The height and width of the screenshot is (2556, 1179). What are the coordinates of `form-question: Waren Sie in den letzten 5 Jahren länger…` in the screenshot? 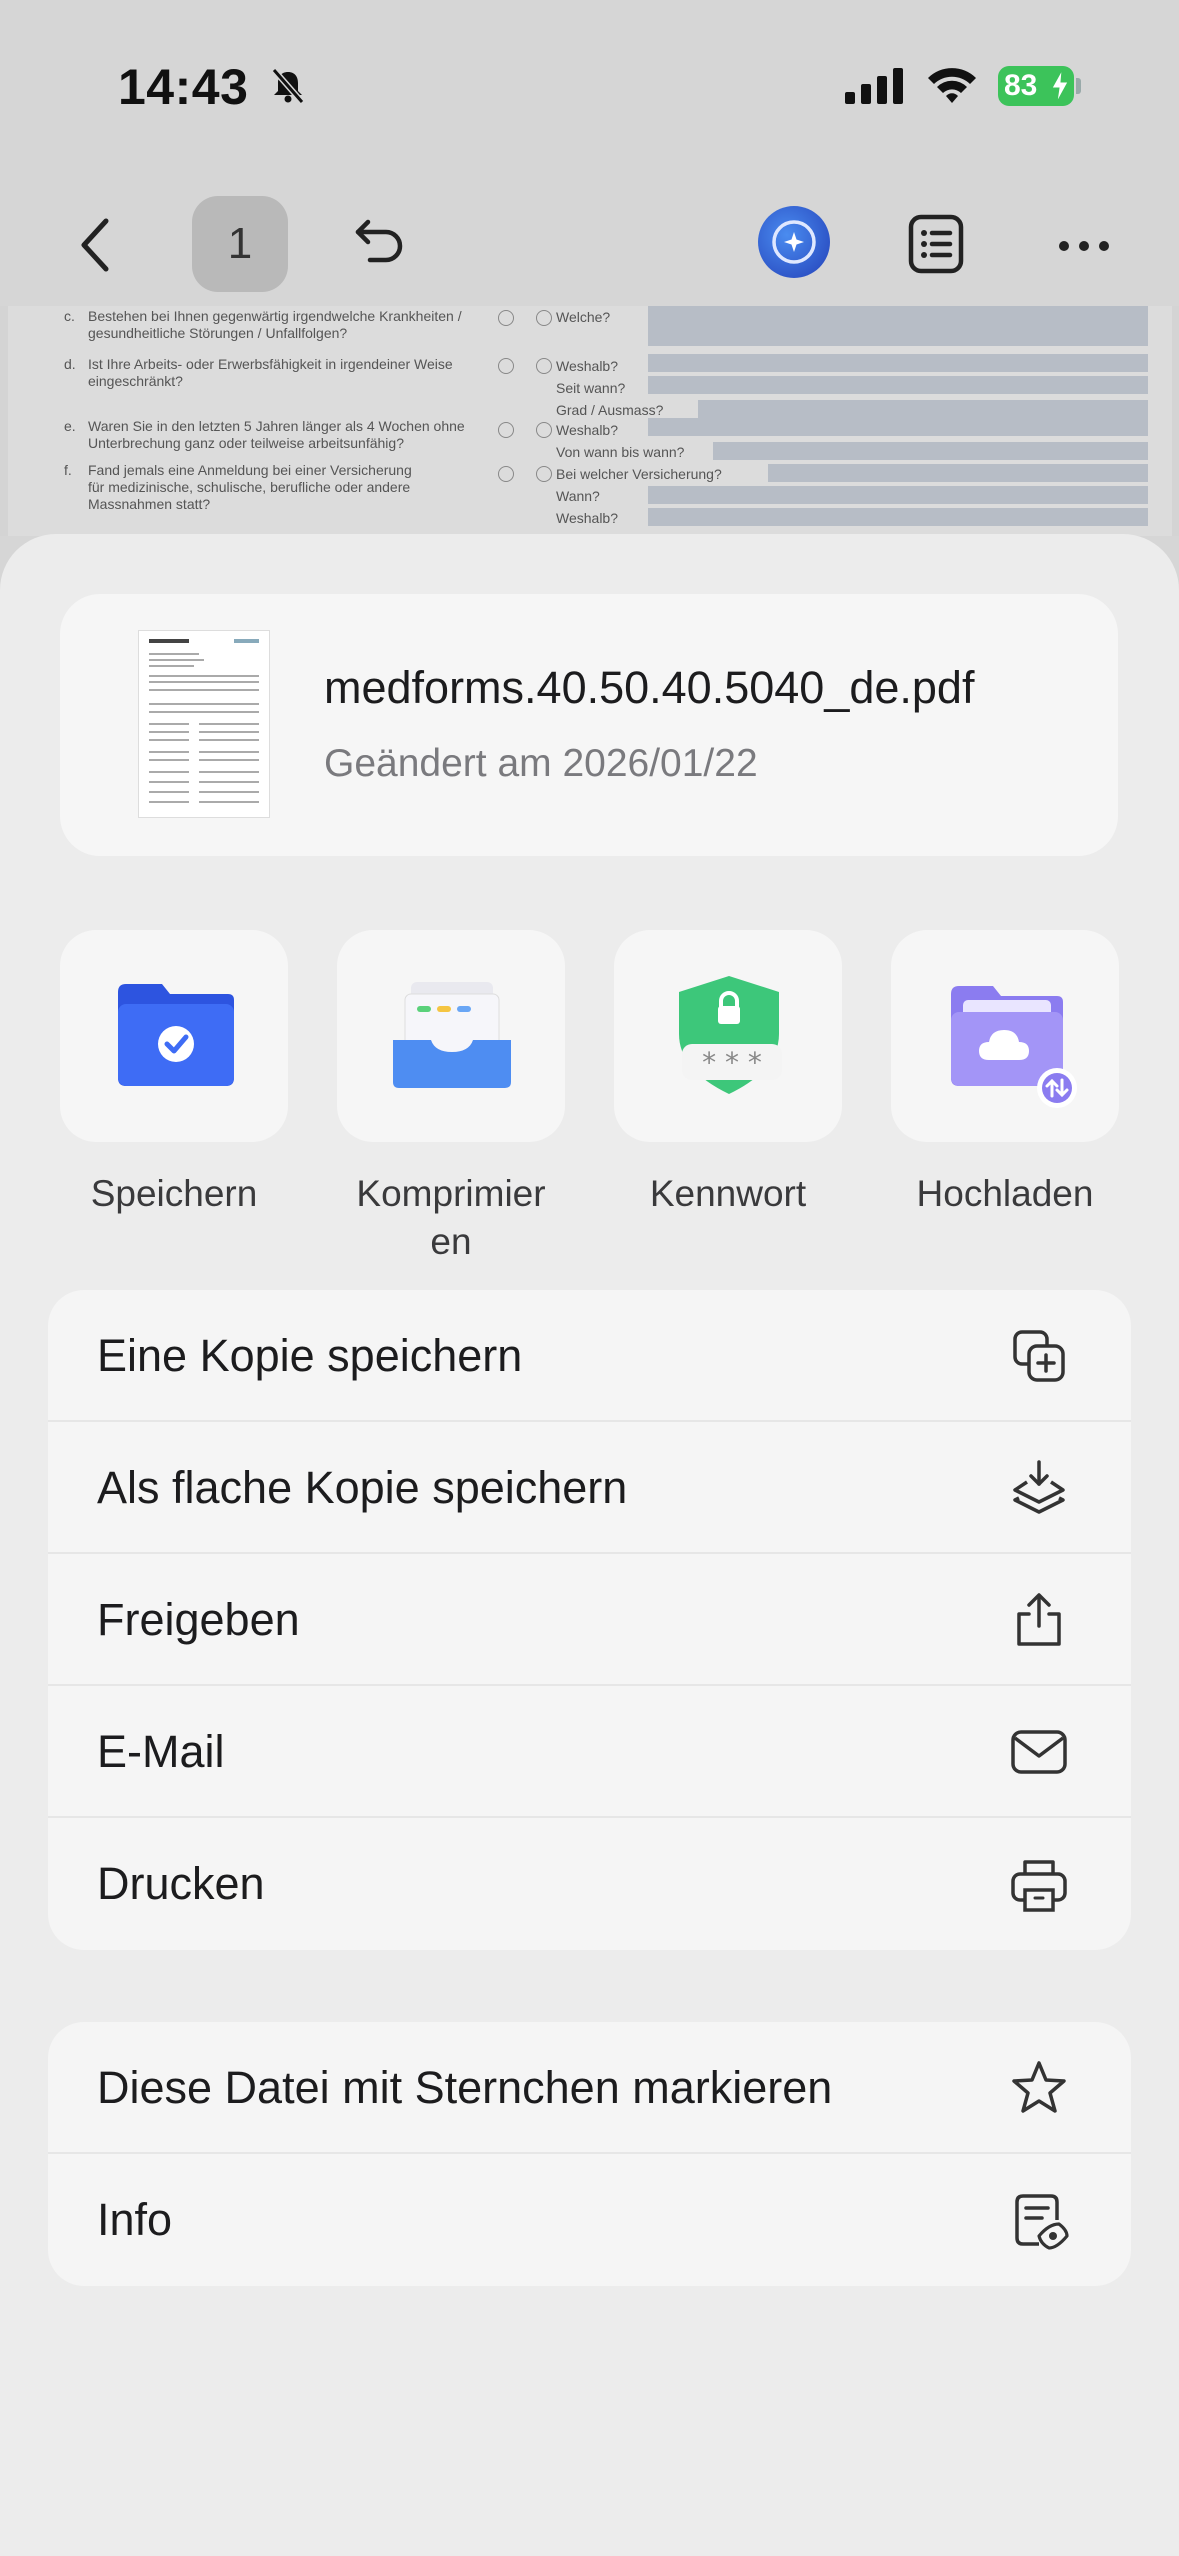 It's located at (276, 434).